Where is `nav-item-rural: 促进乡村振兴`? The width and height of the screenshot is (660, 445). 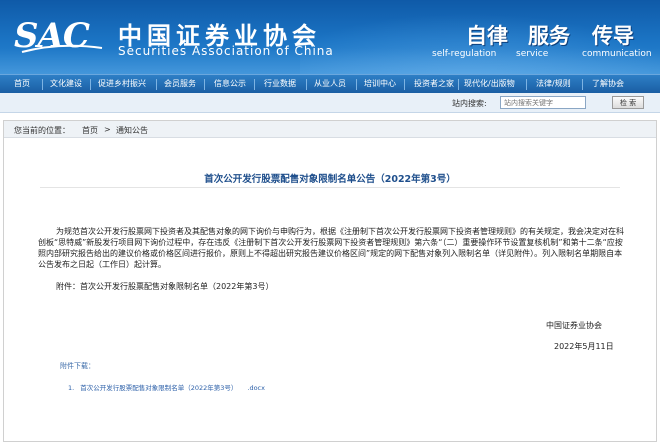 nav-item-rural: 促进乡村振兴 is located at coordinates (122, 83).